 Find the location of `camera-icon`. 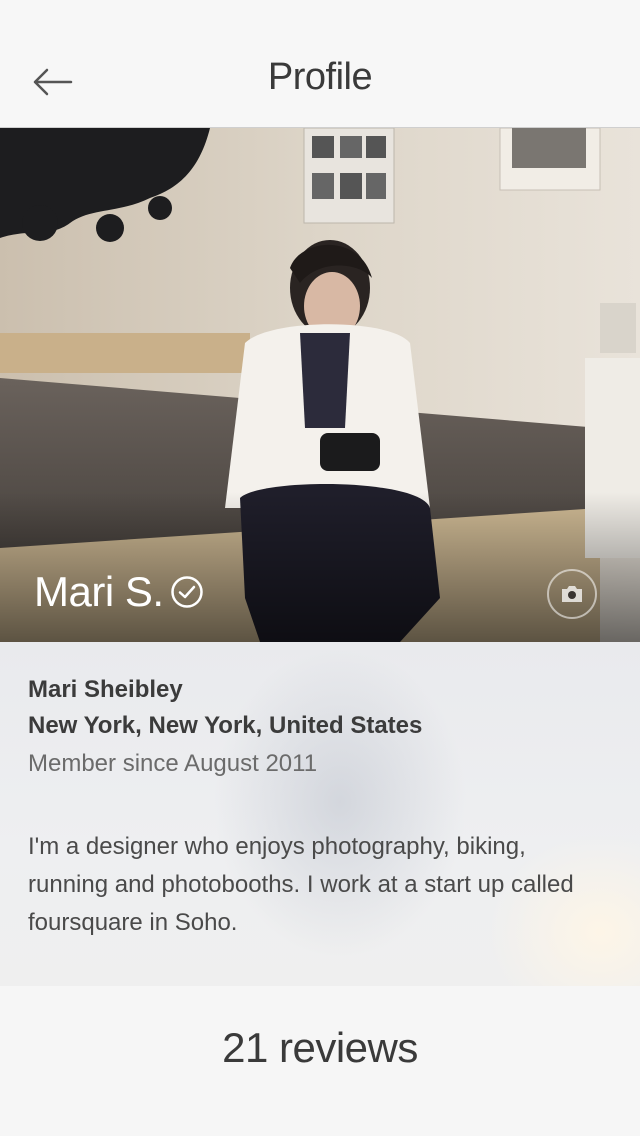

camera-icon is located at coordinates (572, 594).